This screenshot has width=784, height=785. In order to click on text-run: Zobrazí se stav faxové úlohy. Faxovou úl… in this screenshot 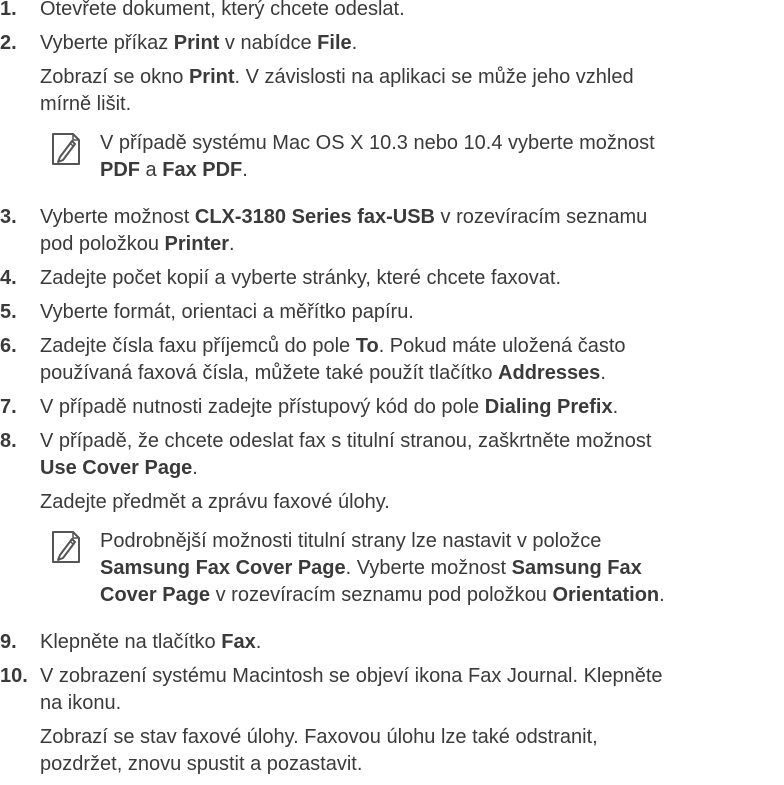, I will do `click(319, 737)`.